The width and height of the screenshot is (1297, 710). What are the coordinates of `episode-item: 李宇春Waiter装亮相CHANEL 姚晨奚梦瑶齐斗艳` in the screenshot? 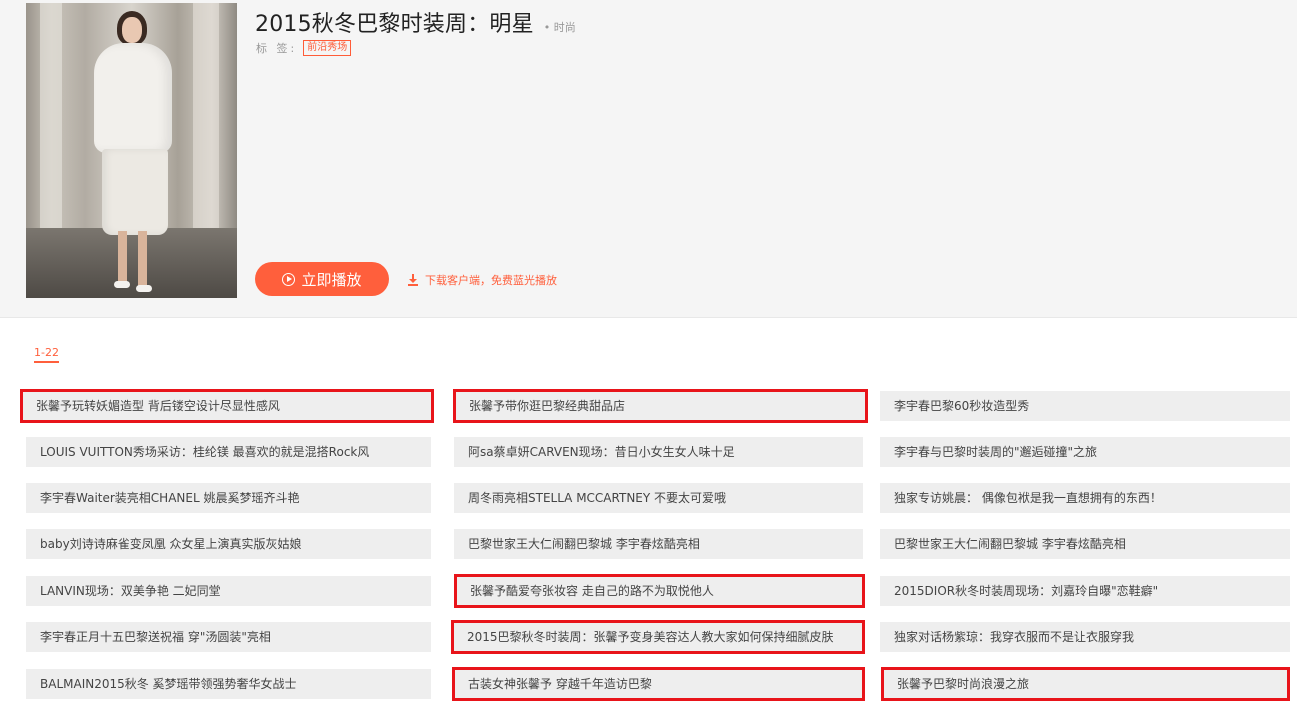 It's located at (228, 498).